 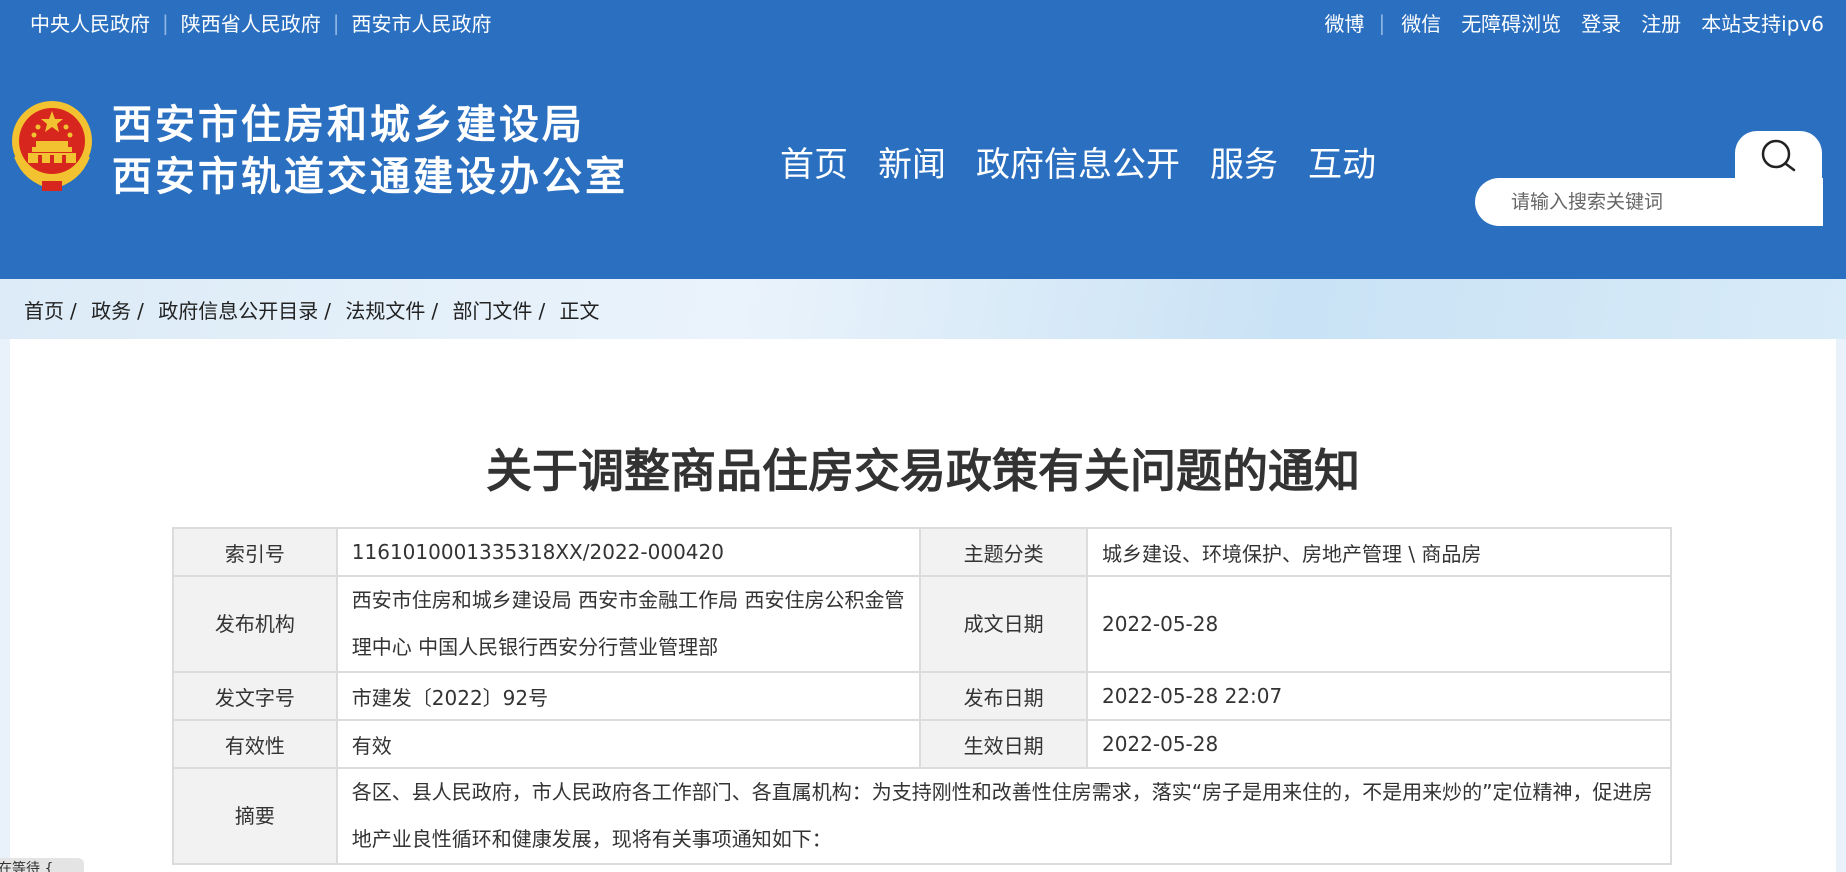 What do you see at coordinates (628, 744) in the screenshot?
I see `validity-value: 有效` at bounding box center [628, 744].